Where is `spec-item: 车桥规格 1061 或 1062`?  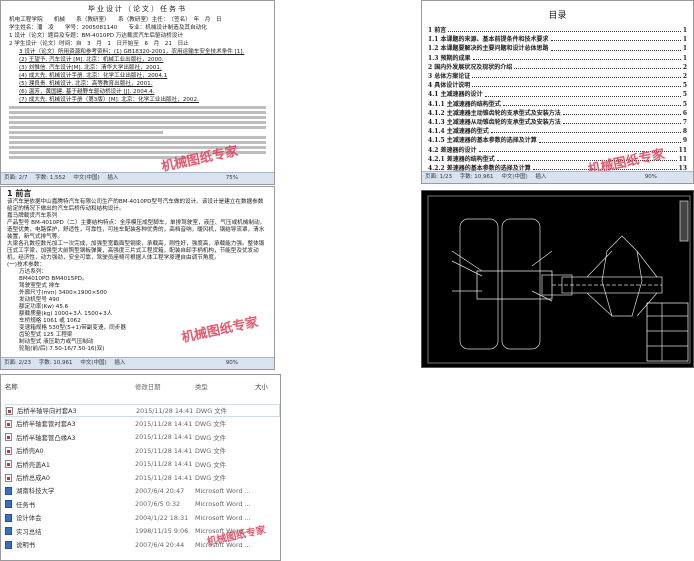 spec-item: 车桥规格 1061 或 1062 is located at coordinates (50, 321).